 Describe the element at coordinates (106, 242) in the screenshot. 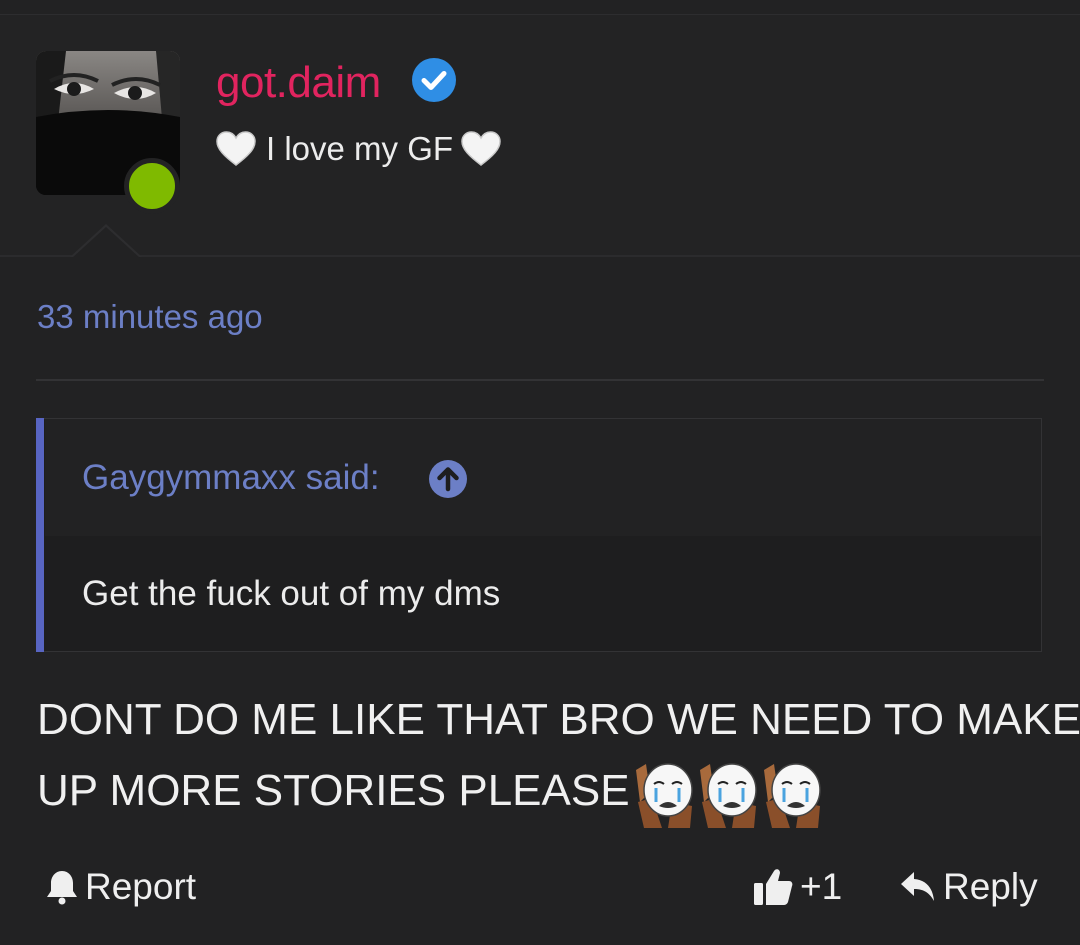

I see `user-block-arrow-fill` at that location.